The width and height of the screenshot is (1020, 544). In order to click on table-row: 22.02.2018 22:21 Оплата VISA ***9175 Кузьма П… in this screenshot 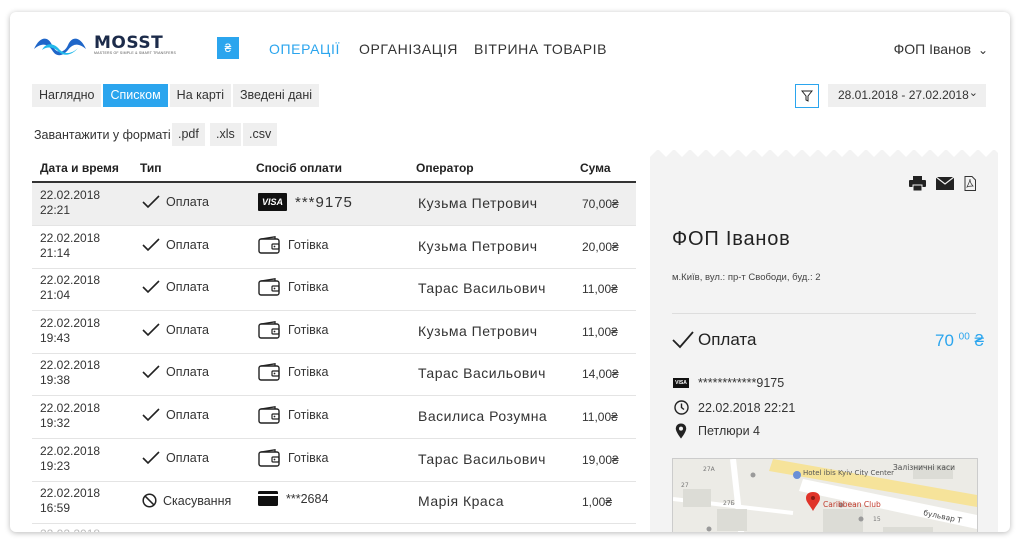, I will do `click(334, 204)`.